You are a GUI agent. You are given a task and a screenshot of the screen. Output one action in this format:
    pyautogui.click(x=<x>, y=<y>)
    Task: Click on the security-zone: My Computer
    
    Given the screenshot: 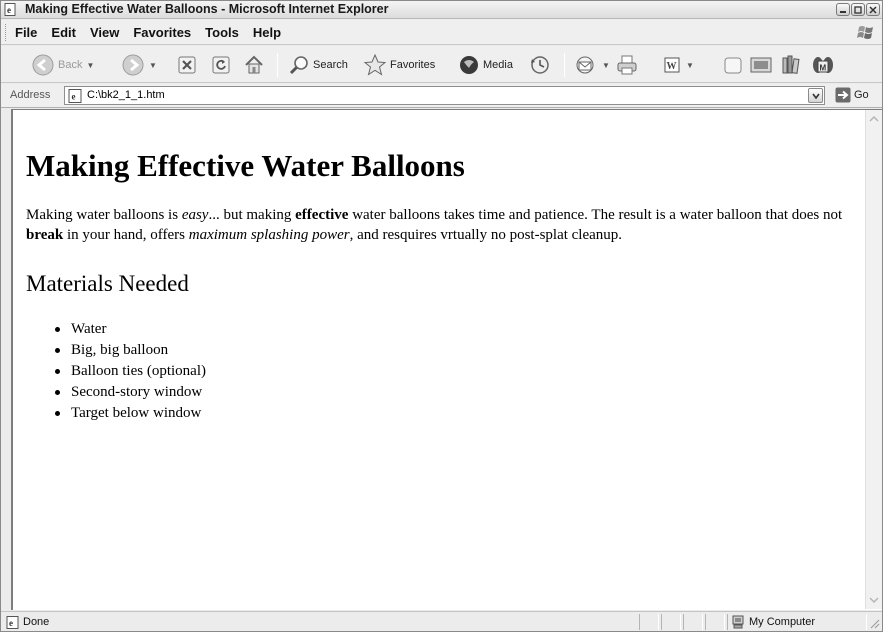 What is the action you would take?
    pyautogui.click(x=773, y=622)
    